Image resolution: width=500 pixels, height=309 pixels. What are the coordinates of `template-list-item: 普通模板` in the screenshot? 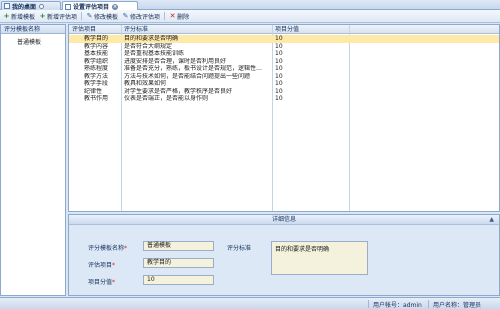 It's located at (29, 41).